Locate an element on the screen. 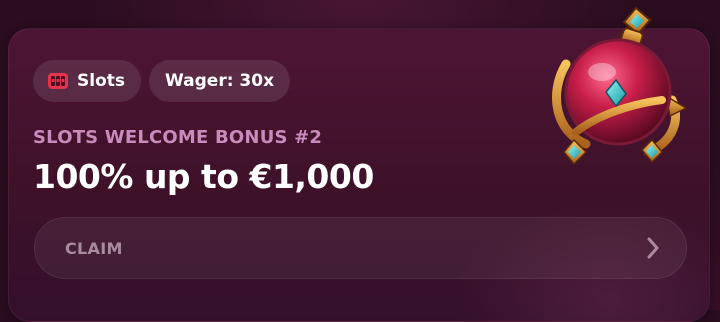 Image resolution: width=720 pixels, height=322 pixels. slots-tag: Slots is located at coordinates (87, 81).